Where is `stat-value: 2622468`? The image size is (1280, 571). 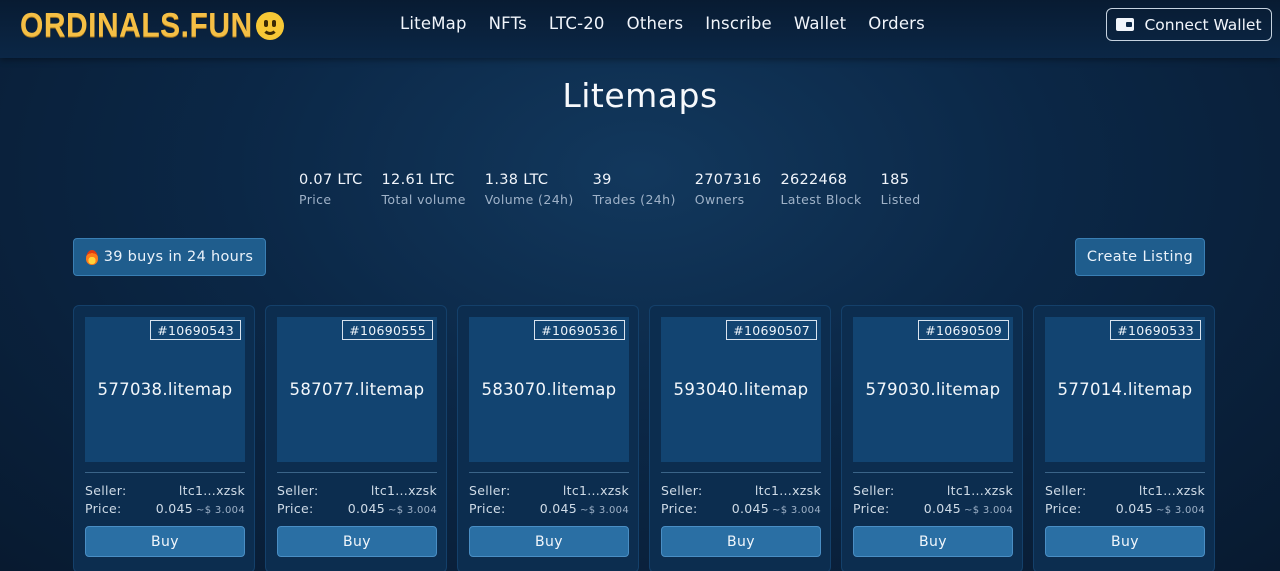 stat-value: 2622468 is located at coordinates (814, 180).